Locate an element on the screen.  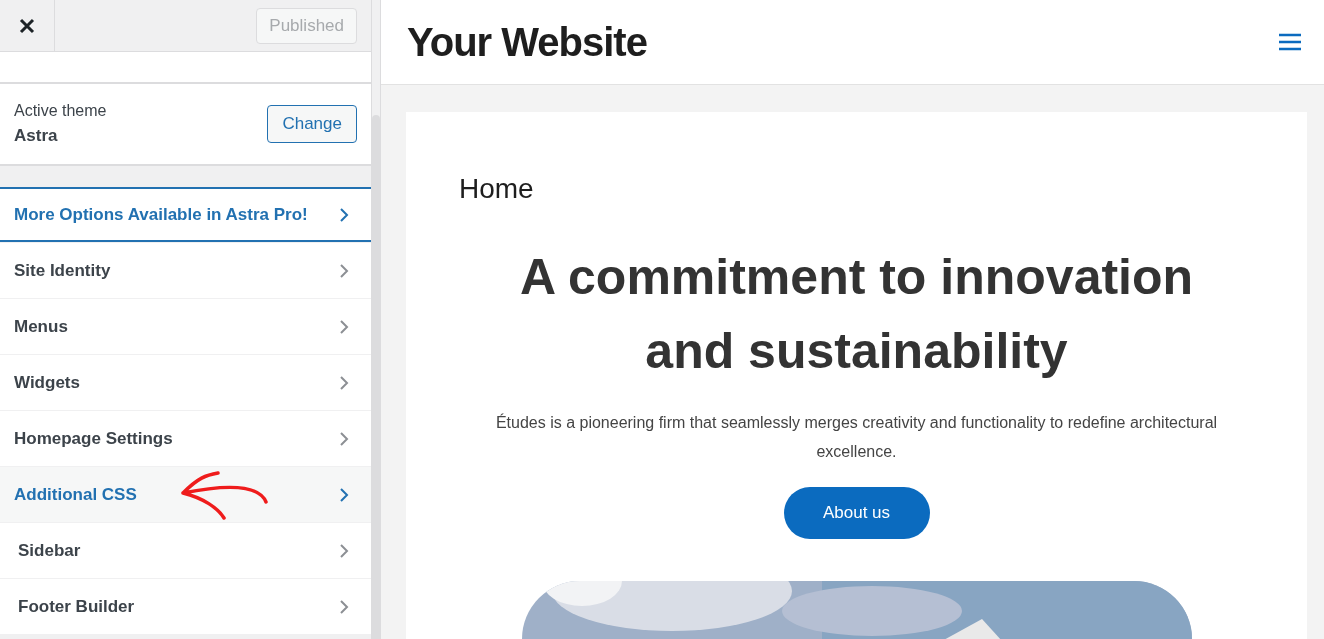
section-item: Additional CSS is located at coordinates (185, 494).